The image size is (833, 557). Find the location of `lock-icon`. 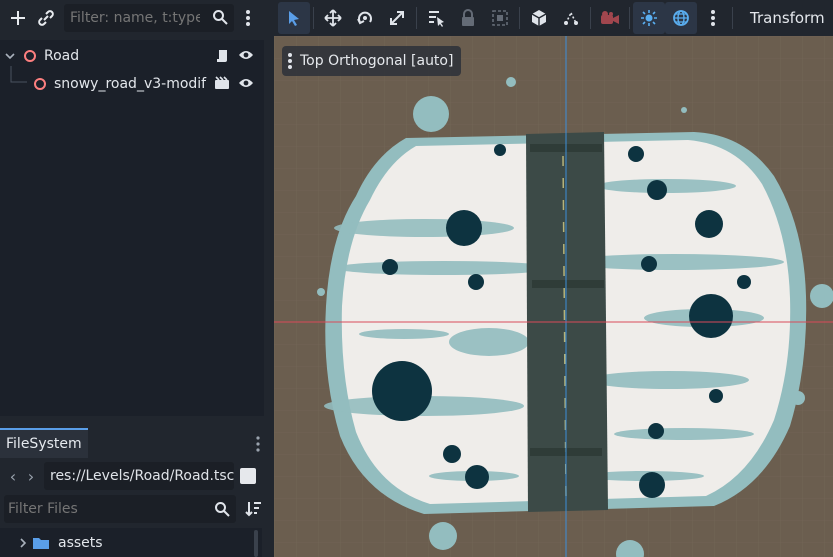

lock-icon is located at coordinates (468, 17).